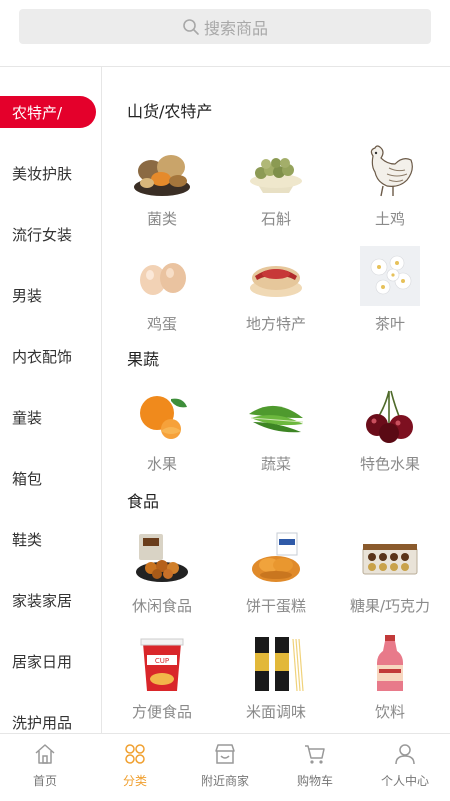 The image size is (450, 801). Describe the element at coordinates (162, 276) in the screenshot. I see `eggs-icon` at that location.